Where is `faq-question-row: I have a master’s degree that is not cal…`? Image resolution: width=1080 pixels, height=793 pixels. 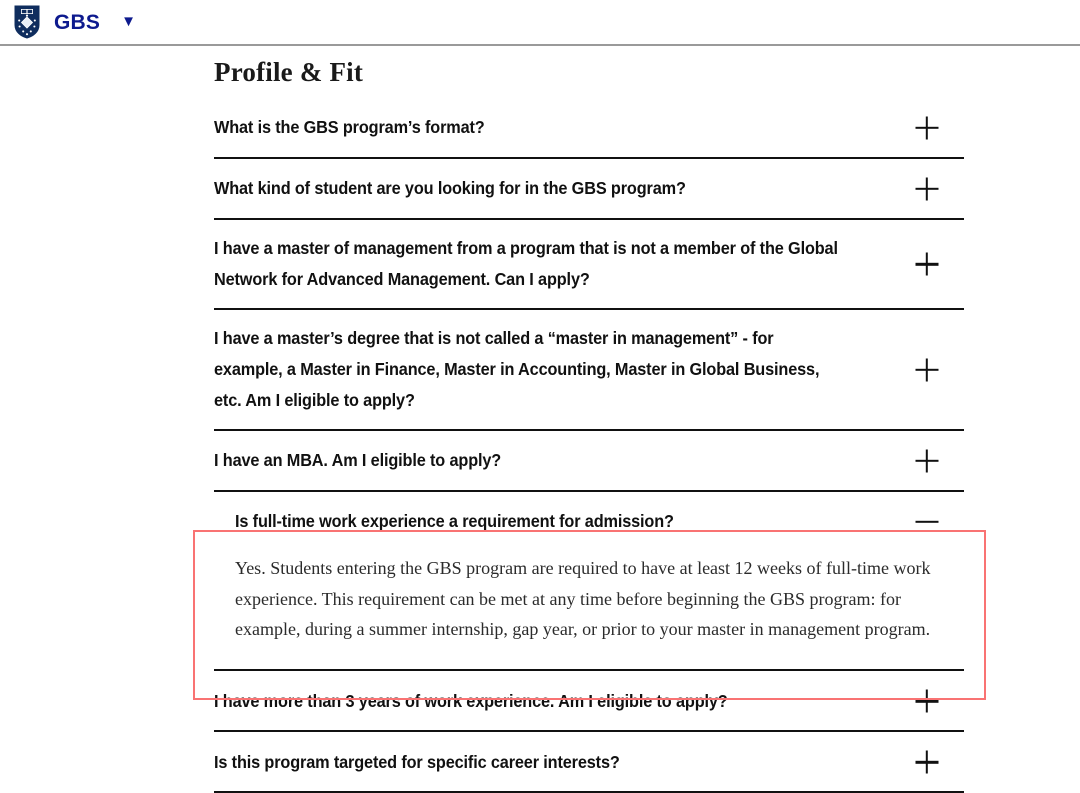
faq-question-row: I have a master’s degree that is not cal… is located at coordinates (589, 369).